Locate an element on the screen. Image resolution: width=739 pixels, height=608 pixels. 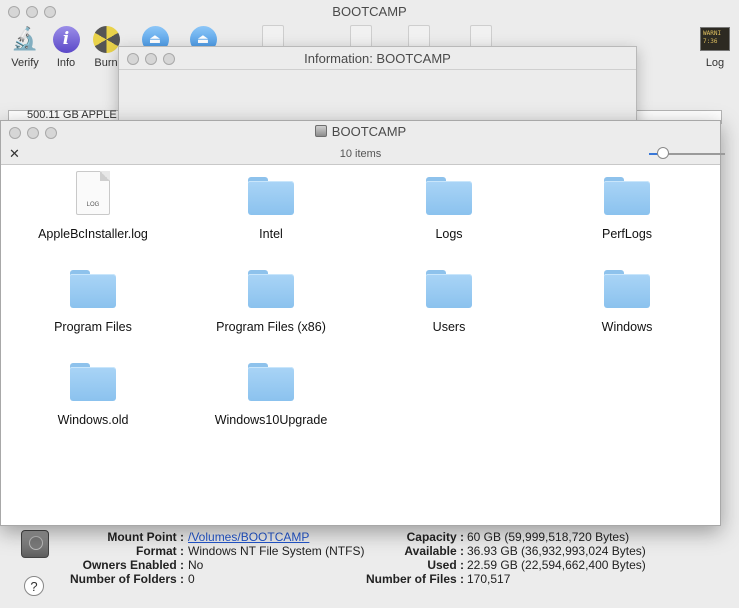
burn-label: Burn is located at coordinates (106, 63).